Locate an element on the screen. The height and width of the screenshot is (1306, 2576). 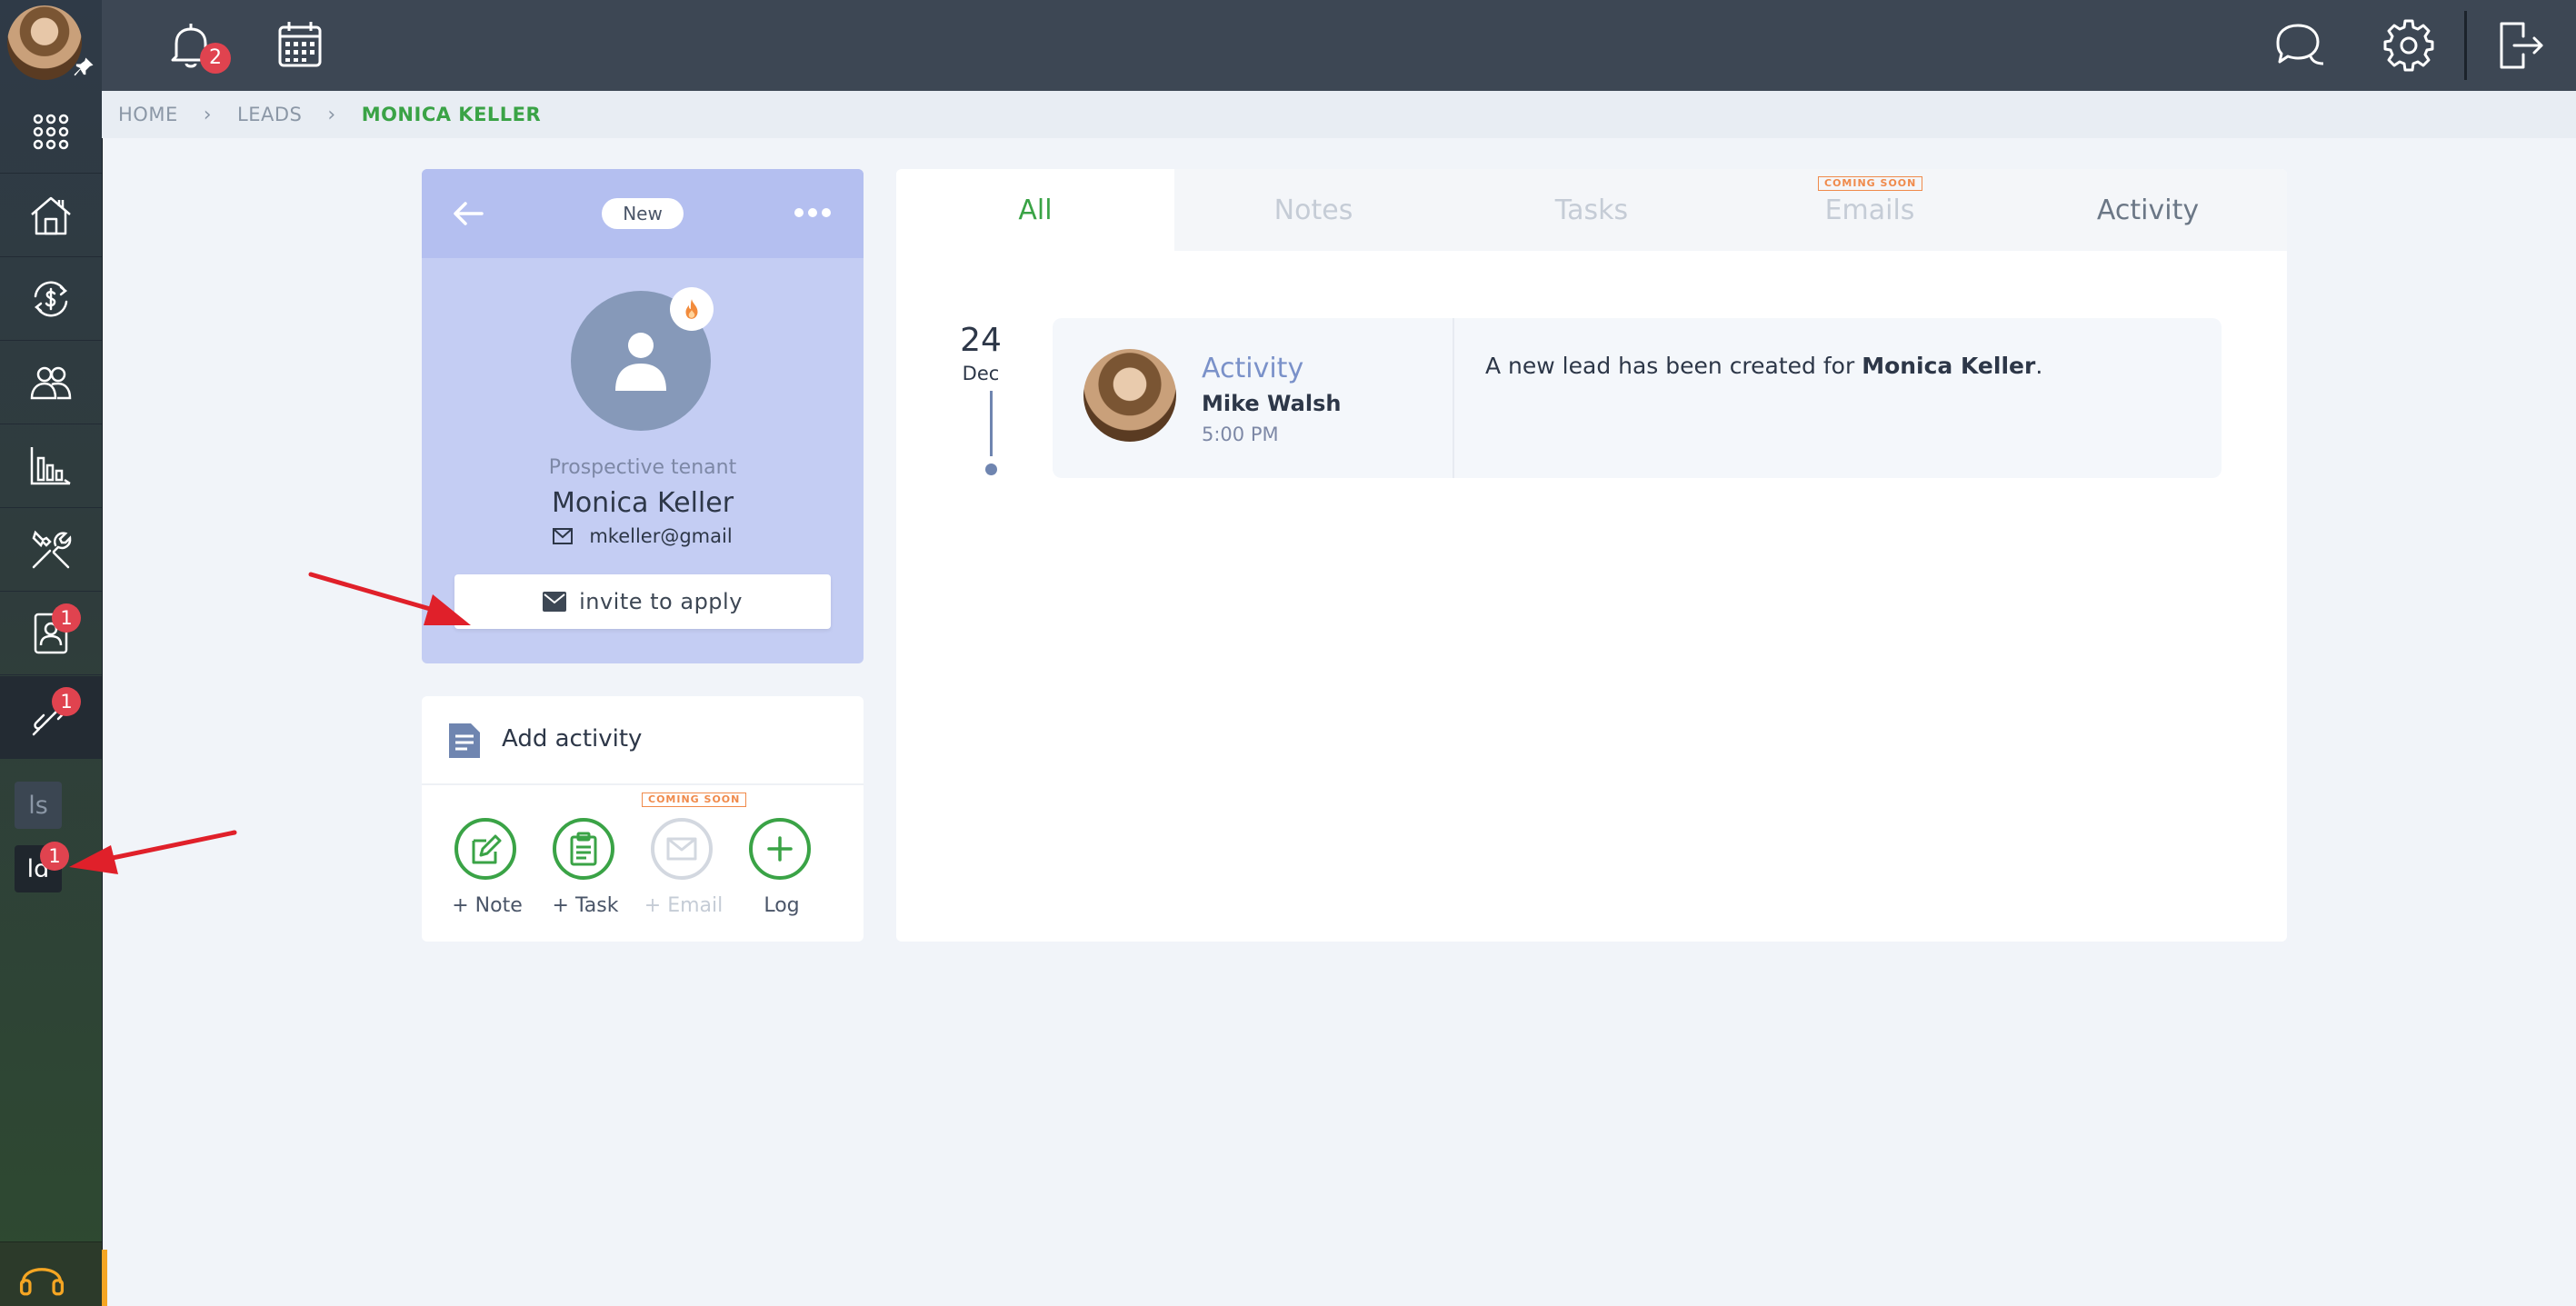
entry-time: 5:00 PM is located at coordinates (1240, 434).